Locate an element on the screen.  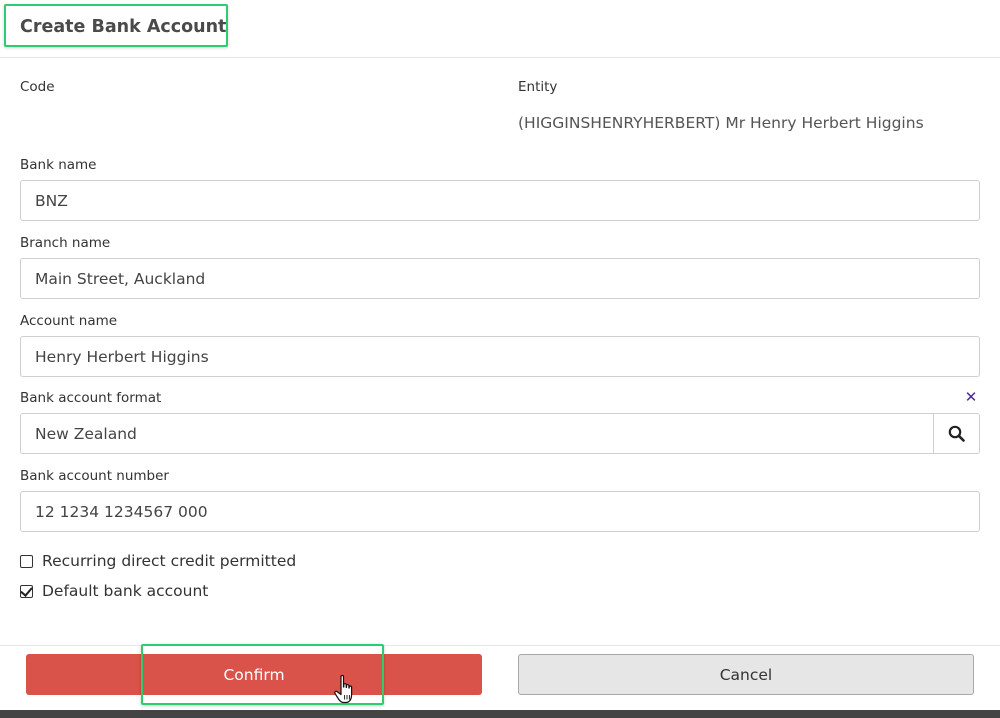
branch-name-input is located at coordinates (500, 278).